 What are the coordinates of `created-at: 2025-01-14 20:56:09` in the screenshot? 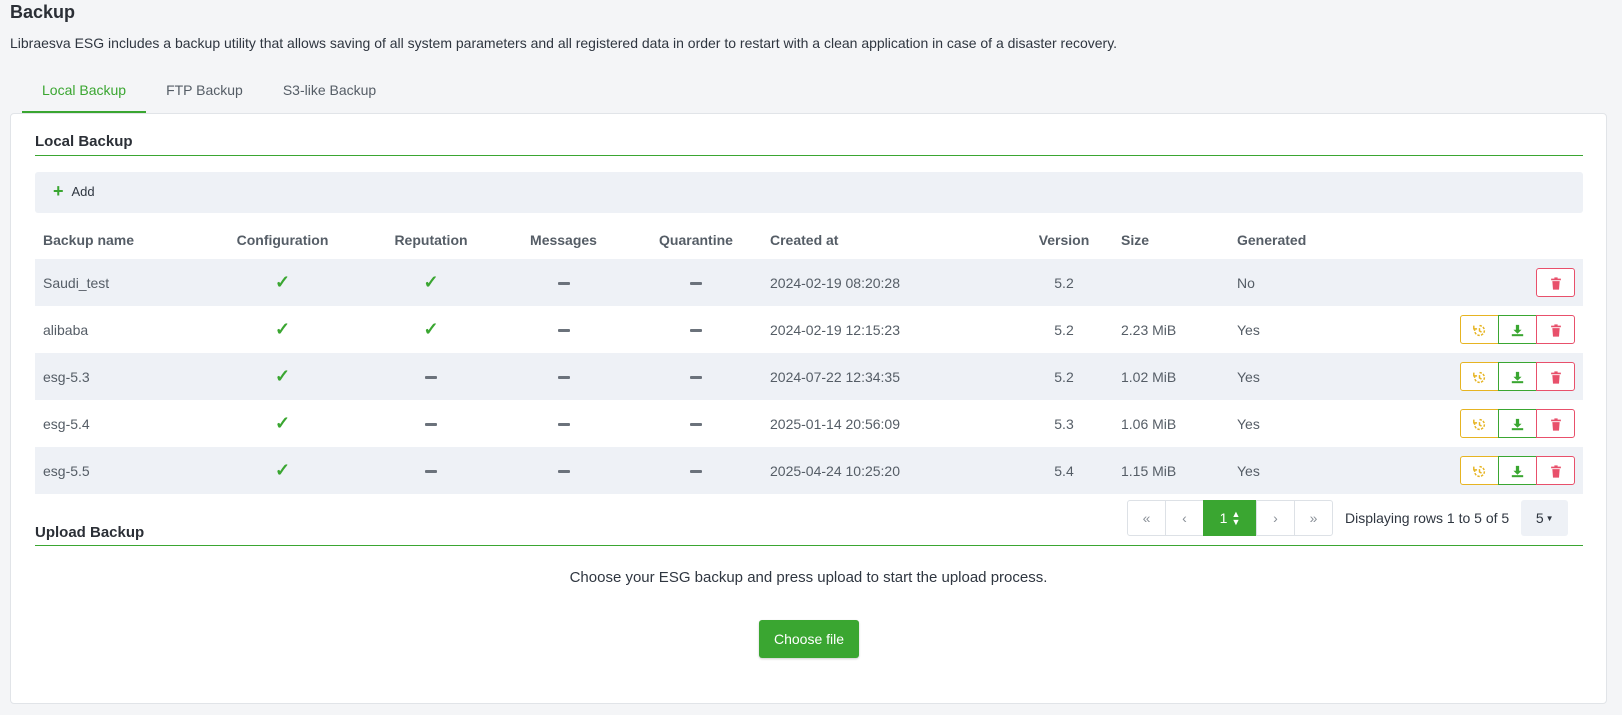 It's located at (835, 423).